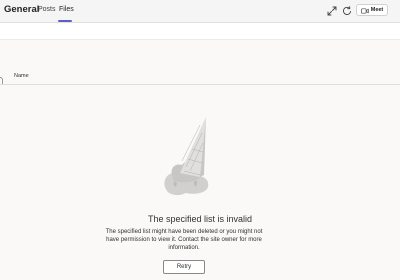  I want to click on list-header-divider, so click(200, 84).